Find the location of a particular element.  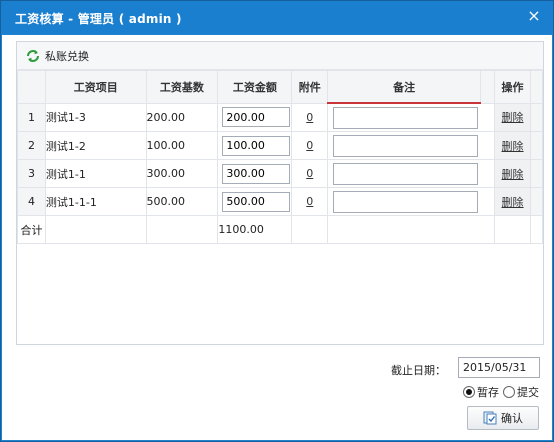

item-cell: 测试1-1 is located at coordinates (95, 173).